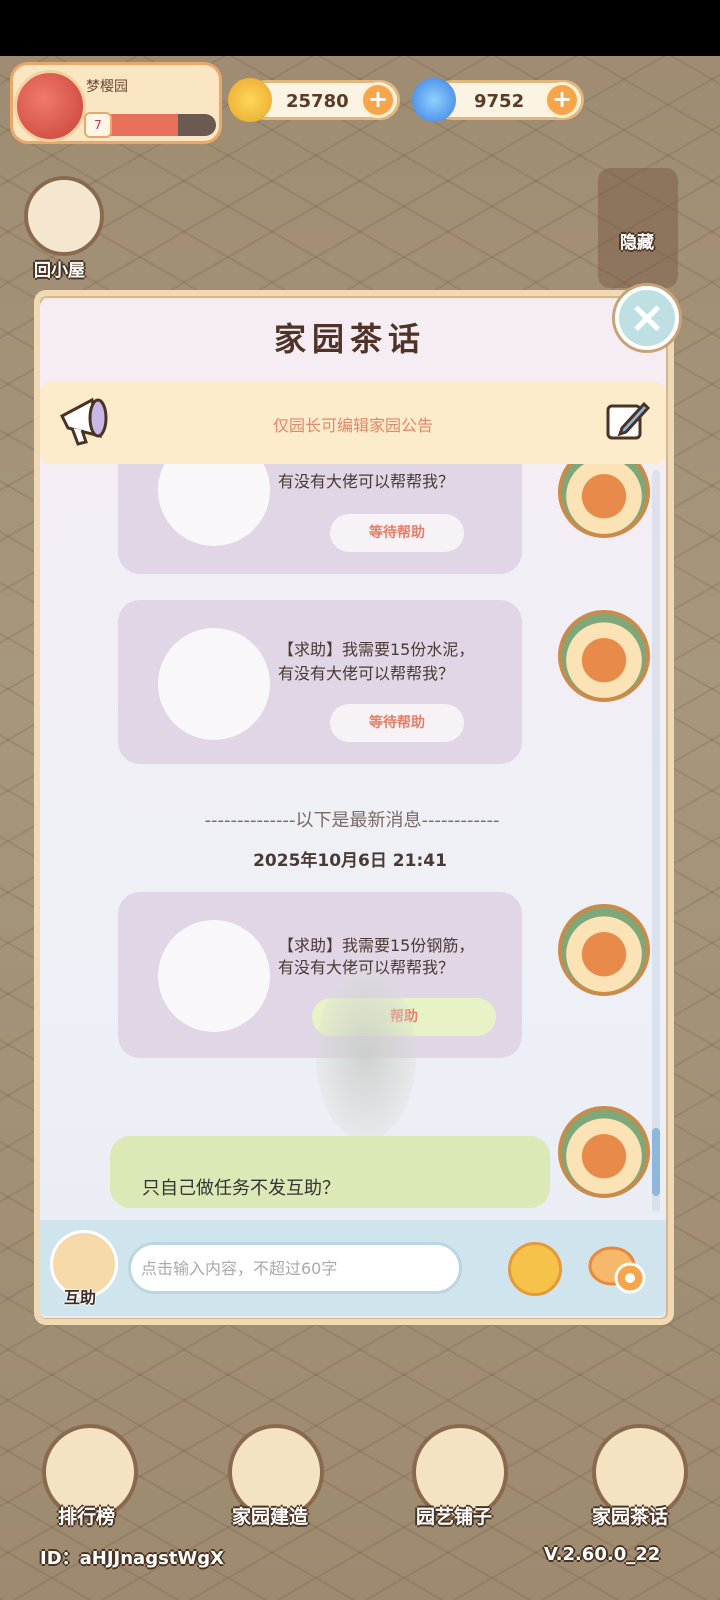  I want to click on request-text: 【求助】我需要15份水泥，, so click(376, 649).